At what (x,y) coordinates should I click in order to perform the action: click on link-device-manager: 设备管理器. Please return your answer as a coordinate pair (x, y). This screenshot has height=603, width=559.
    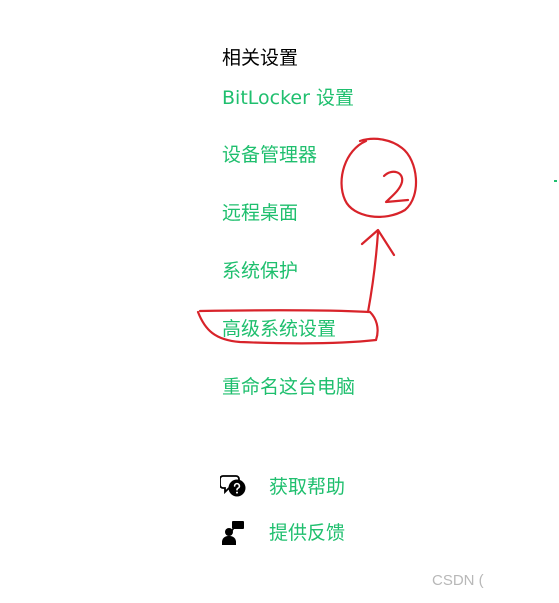
    Looking at the image, I should click on (269, 155).